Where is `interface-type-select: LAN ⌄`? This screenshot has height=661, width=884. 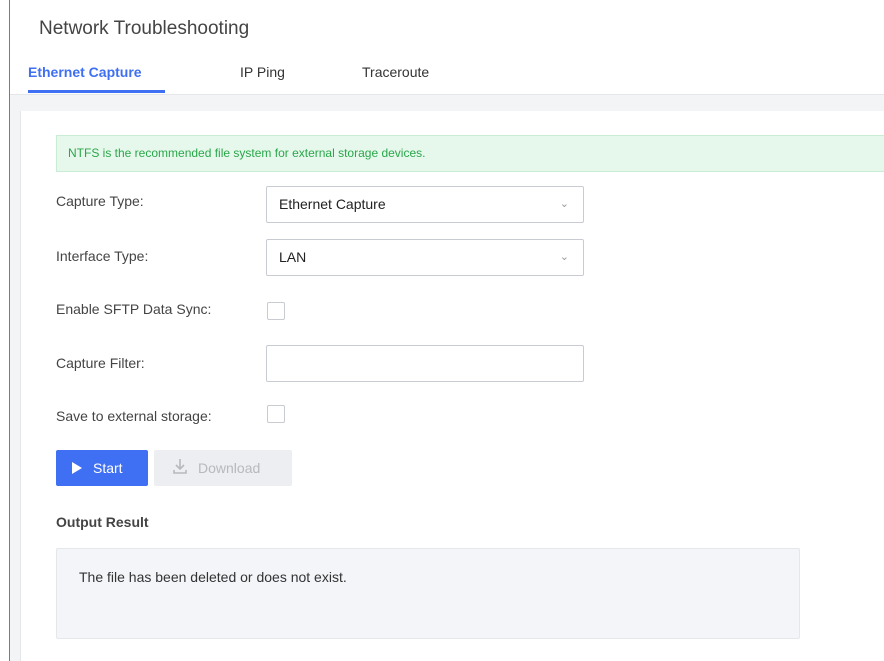
interface-type-select: LAN ⌄ is located at coordinates (425, 257).